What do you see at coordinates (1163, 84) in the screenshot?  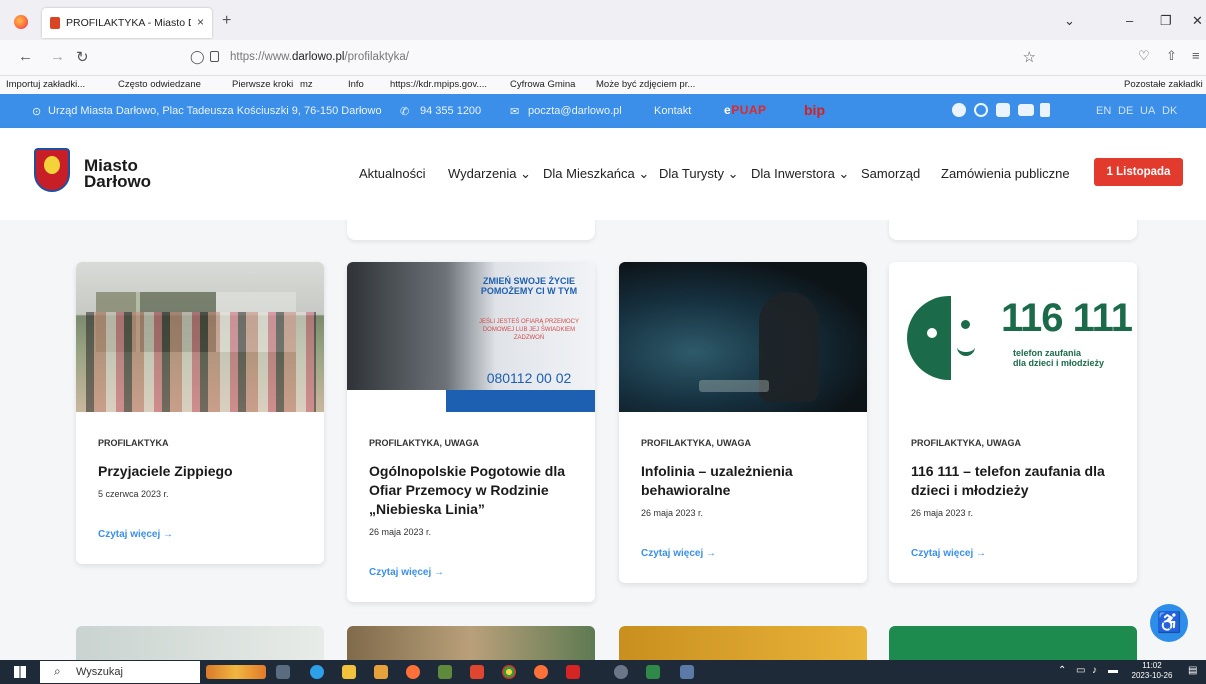 I see `bookmark-folder: Pozostałe zakładki` at bounding box center [1163, 84].